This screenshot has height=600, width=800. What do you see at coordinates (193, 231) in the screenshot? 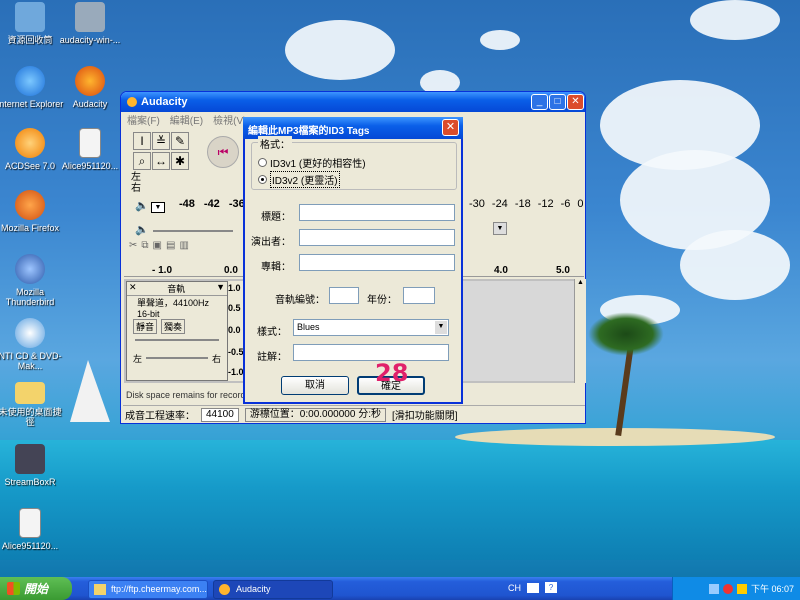
I see `volume-slider` at bounding box center [193, 231].